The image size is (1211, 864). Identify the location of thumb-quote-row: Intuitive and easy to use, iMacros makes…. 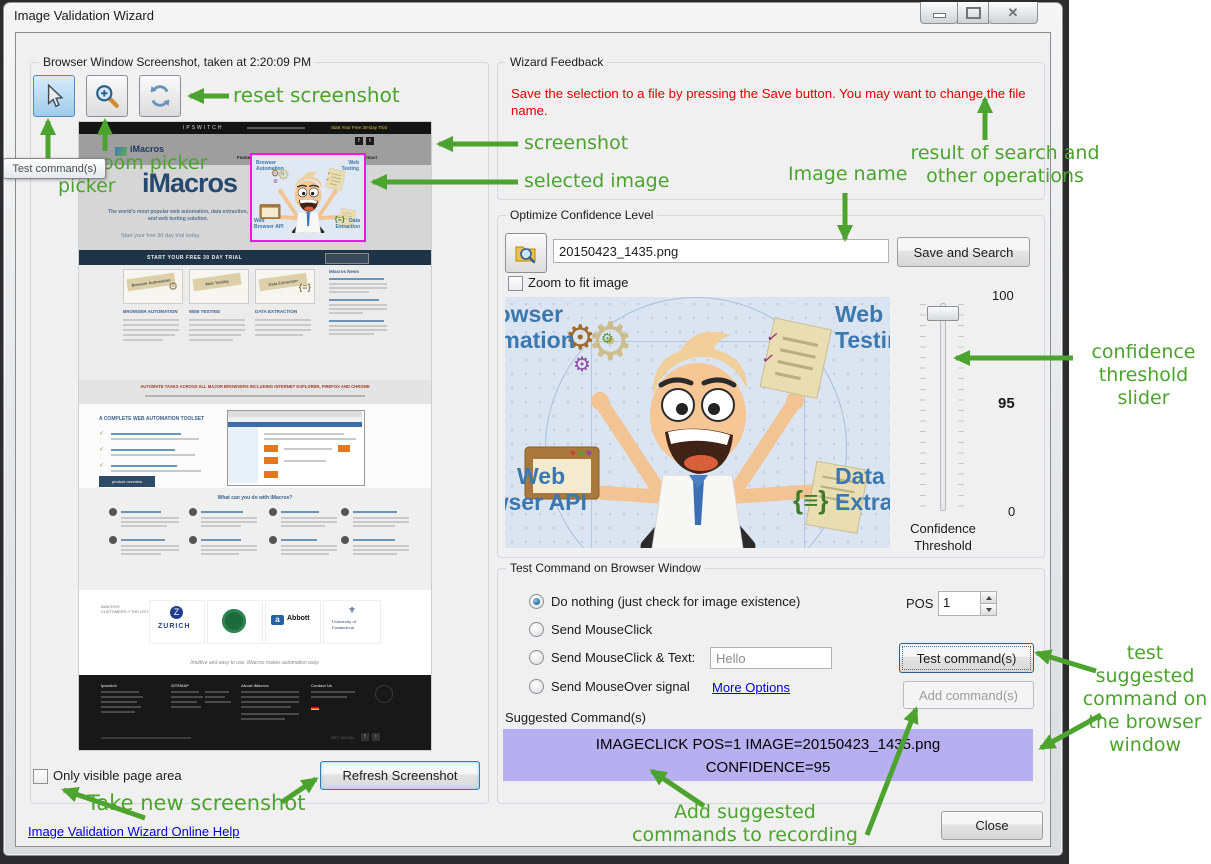
(255, 665).